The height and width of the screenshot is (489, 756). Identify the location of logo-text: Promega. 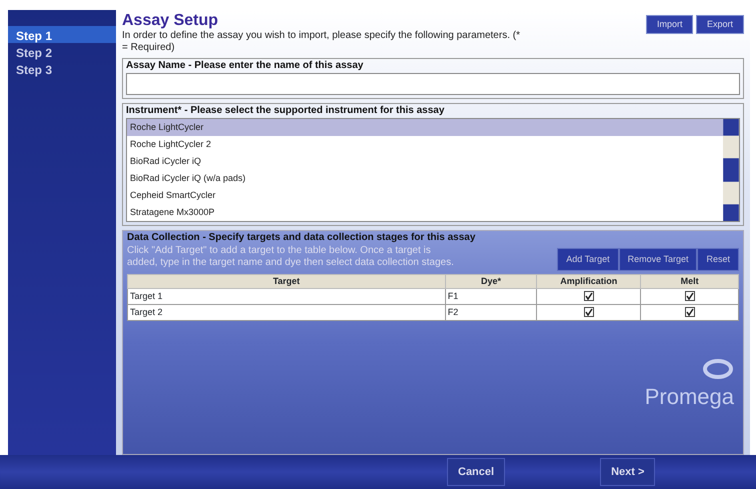
(689, 397).